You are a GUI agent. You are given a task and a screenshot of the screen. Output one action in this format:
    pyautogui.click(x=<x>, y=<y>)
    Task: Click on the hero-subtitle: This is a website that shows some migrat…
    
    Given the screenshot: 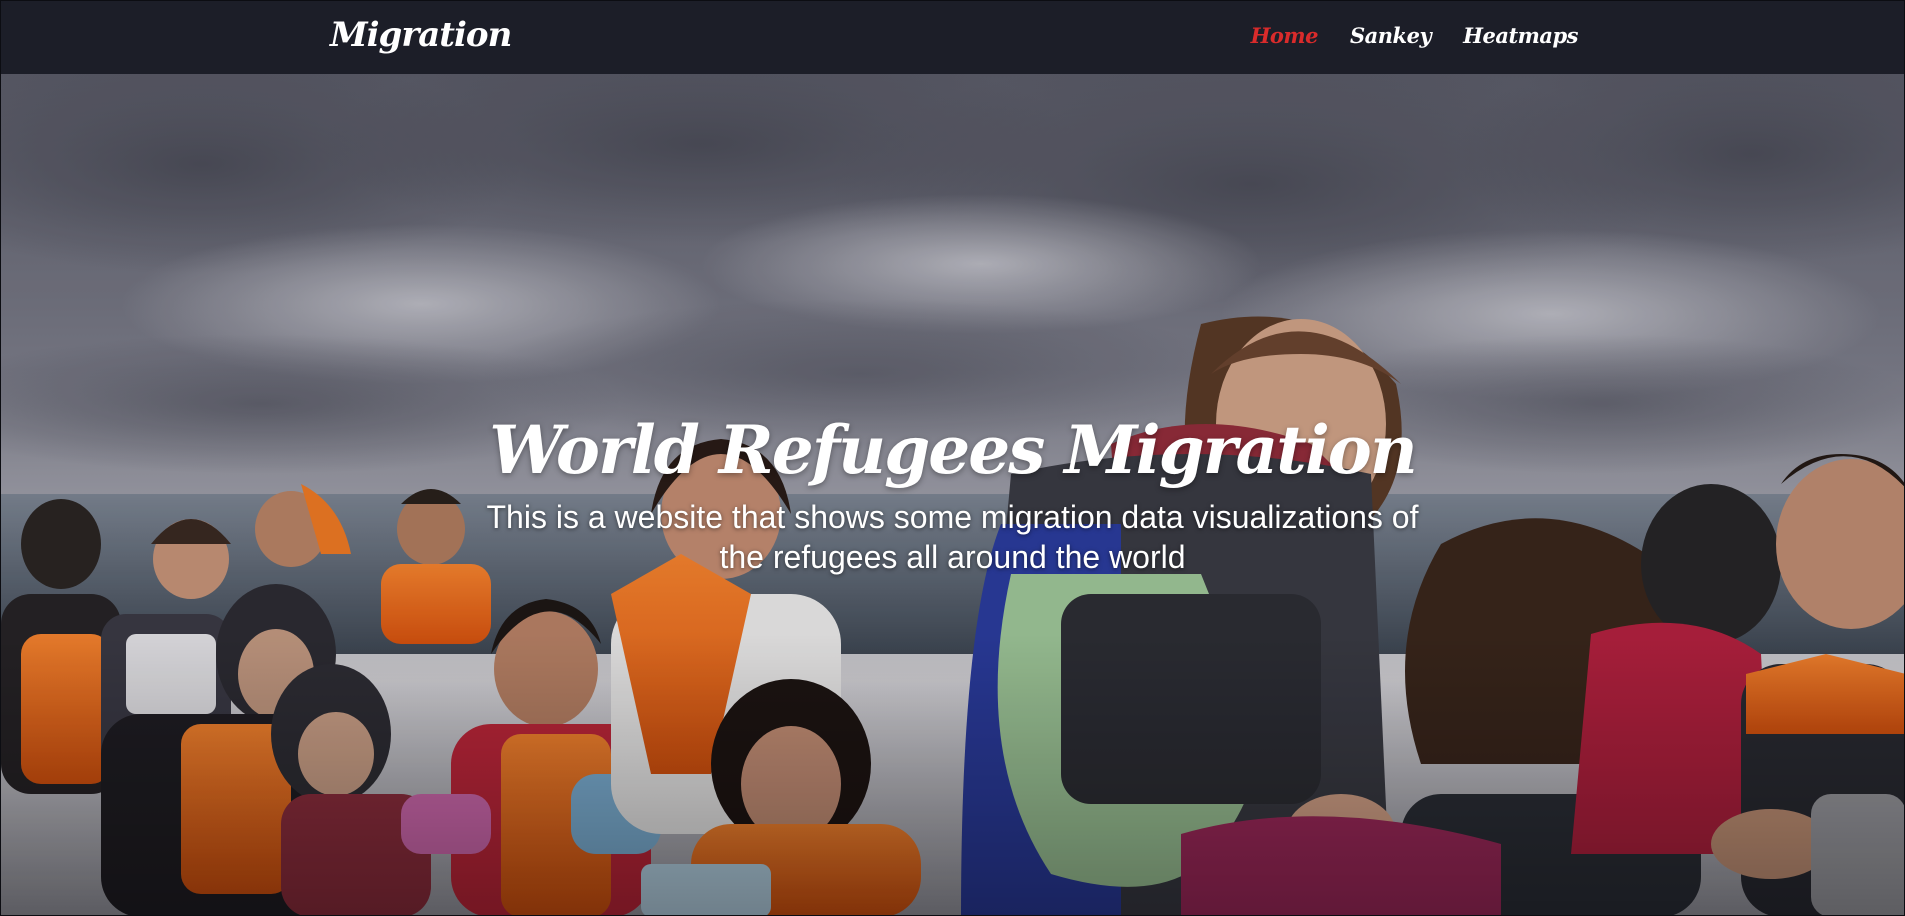 What is the action you would take?
    pyautogui.click(x=952, y=536)
    